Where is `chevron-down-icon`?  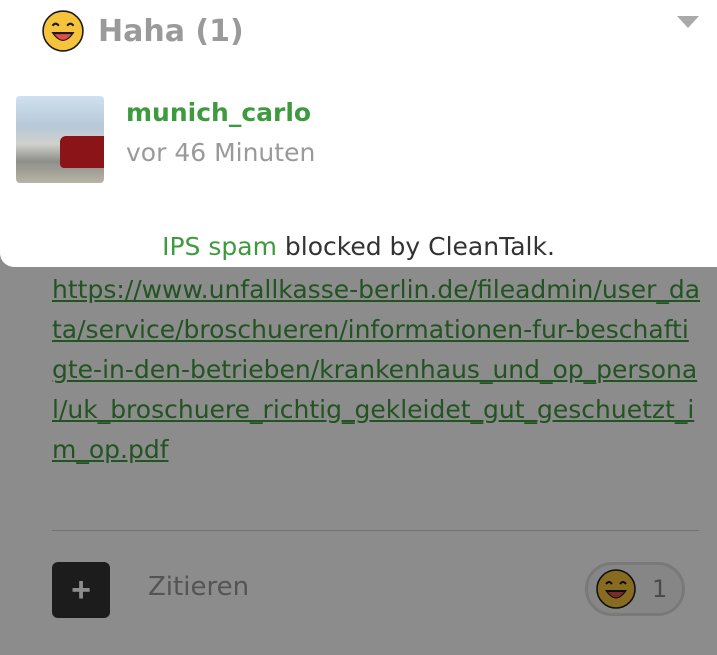 chevron-down-icon is located at coordinates (688, 22).